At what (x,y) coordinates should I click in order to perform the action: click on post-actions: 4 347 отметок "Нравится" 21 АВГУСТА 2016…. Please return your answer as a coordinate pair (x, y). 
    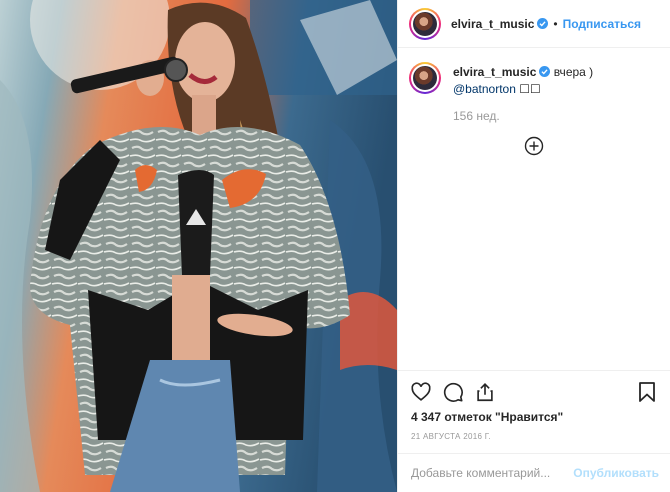
    Looking at the image, I should click on (534, 430).